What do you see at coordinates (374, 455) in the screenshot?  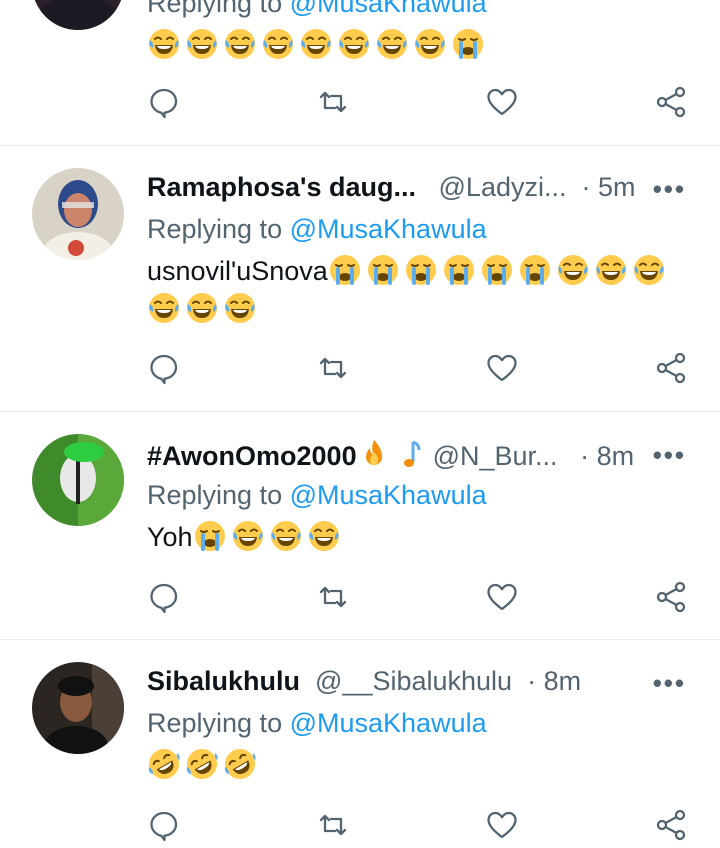 I see `fire-emoji-icon` at bounding box center [374, 455].